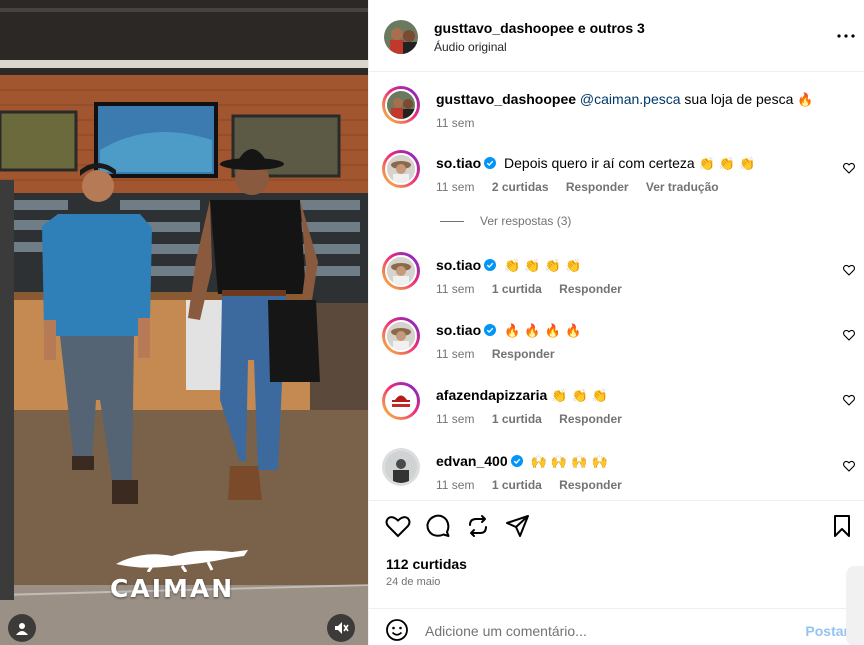  I want to click on repost-icon, so click(478, 526).